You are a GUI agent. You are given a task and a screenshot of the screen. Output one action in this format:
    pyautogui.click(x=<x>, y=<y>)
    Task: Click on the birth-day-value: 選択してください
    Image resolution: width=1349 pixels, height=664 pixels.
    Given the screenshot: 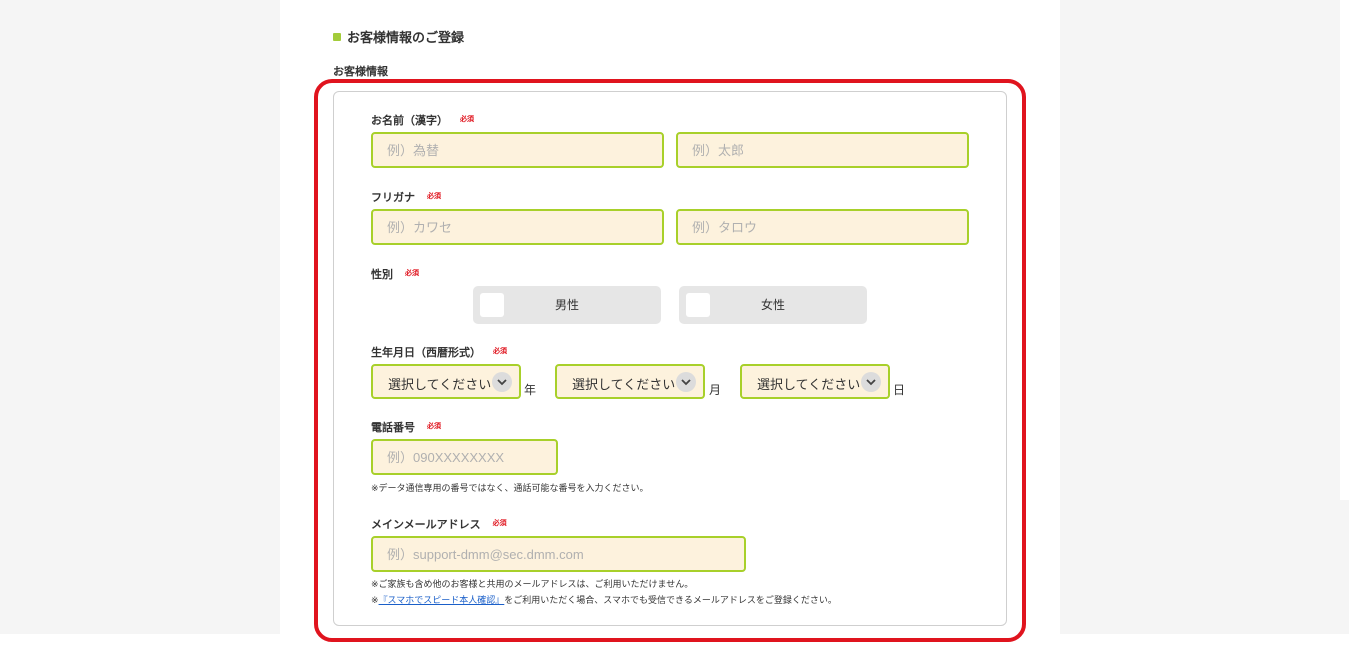 What is the action you would take?
    pyautogui.click(x=809, y=385)
    